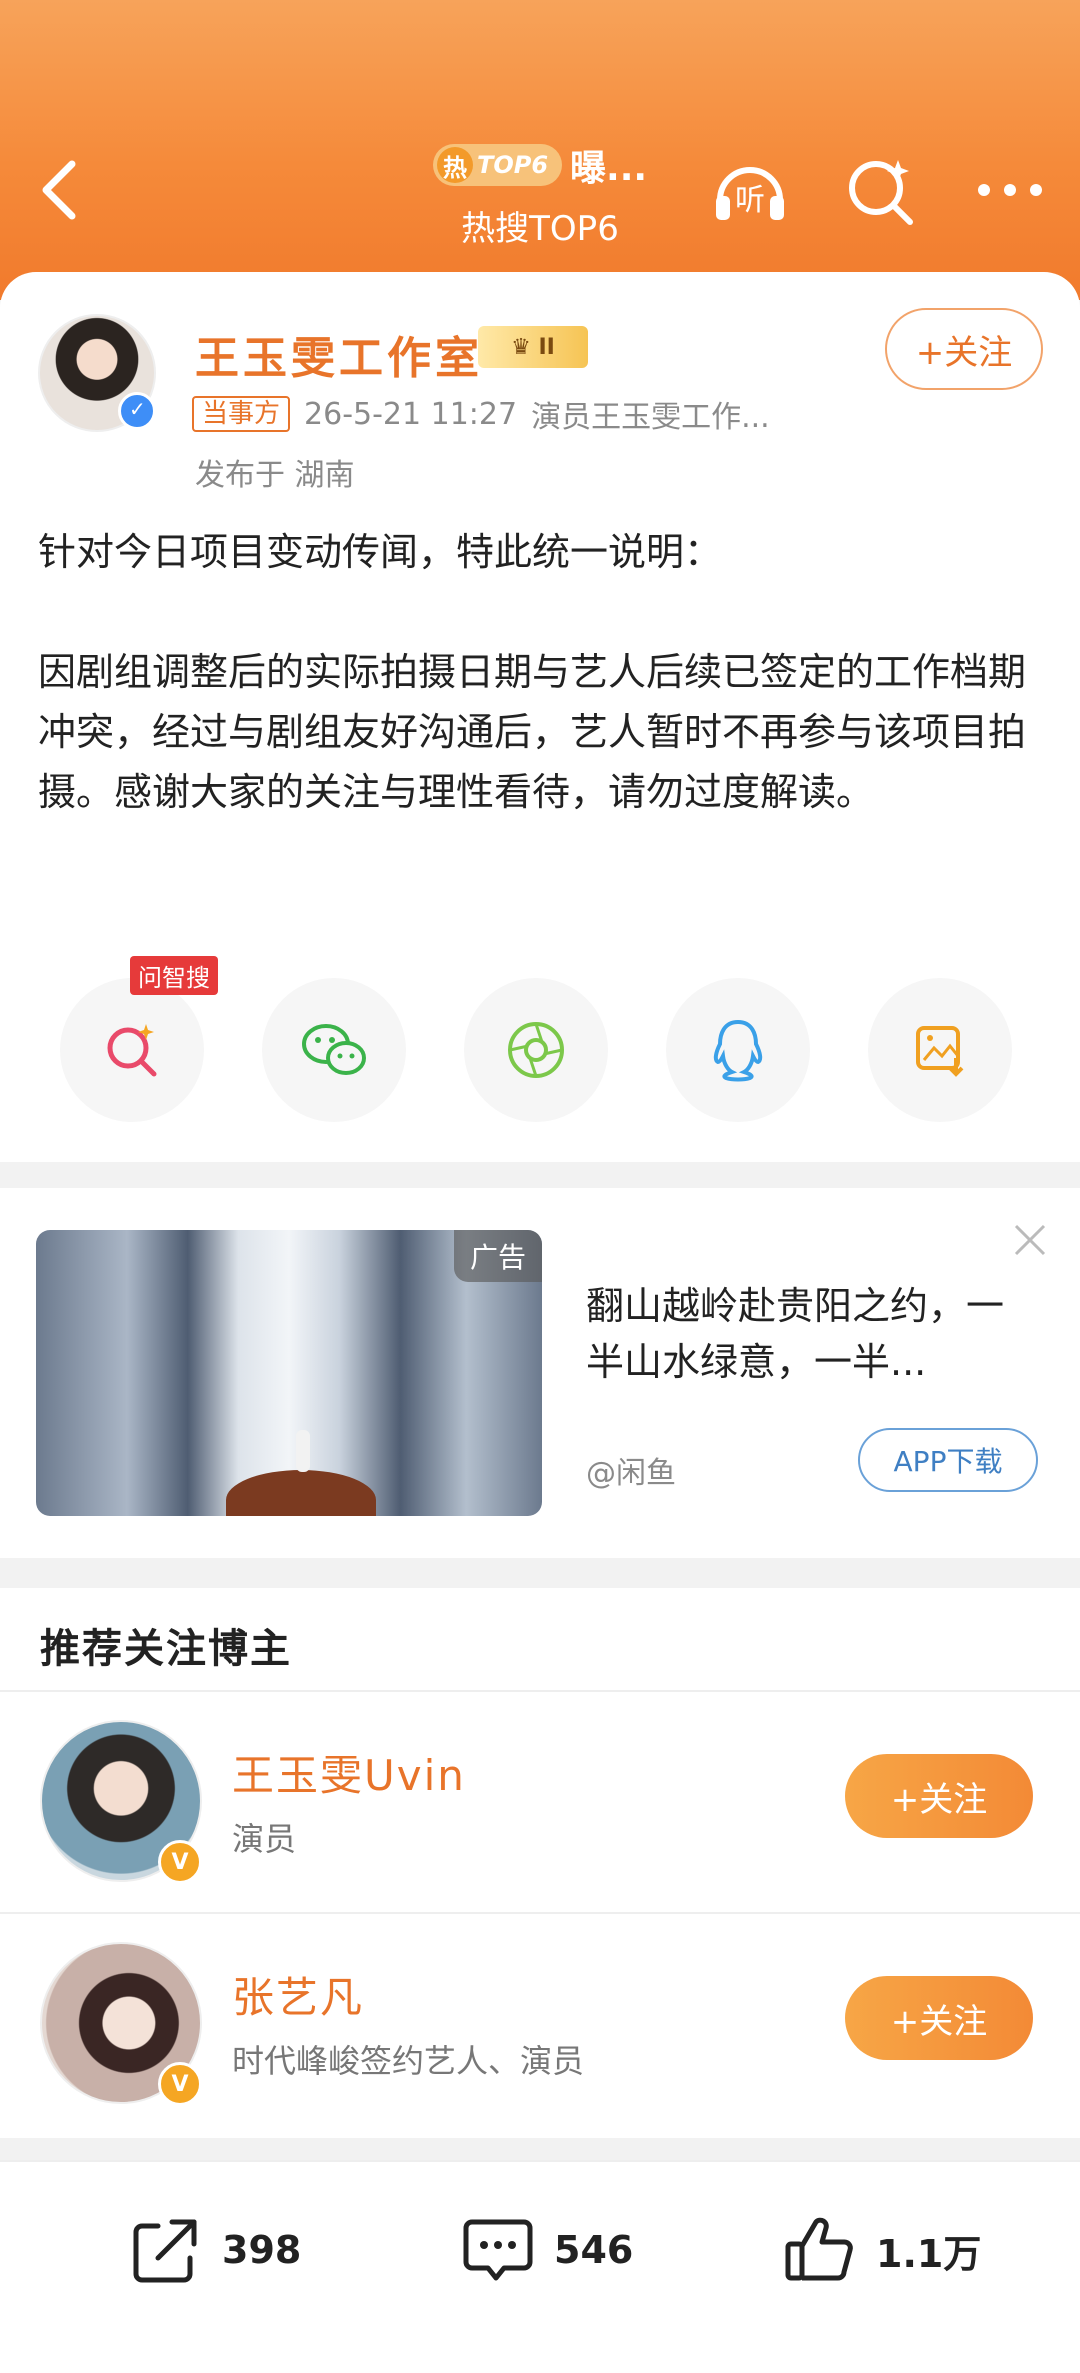  Describe the element at coordinates (1010, 190) in the screenshot. I see `more-icon` at that location.